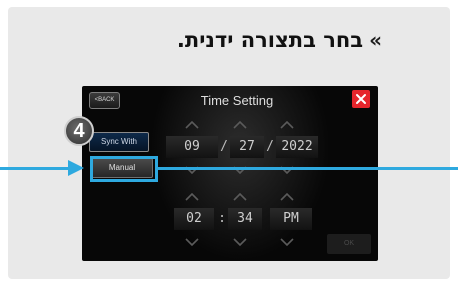  What do you see at coordinates (297, 147) in the screenshot?
I see `year-field: 2022` at bounding box center [297, 147].